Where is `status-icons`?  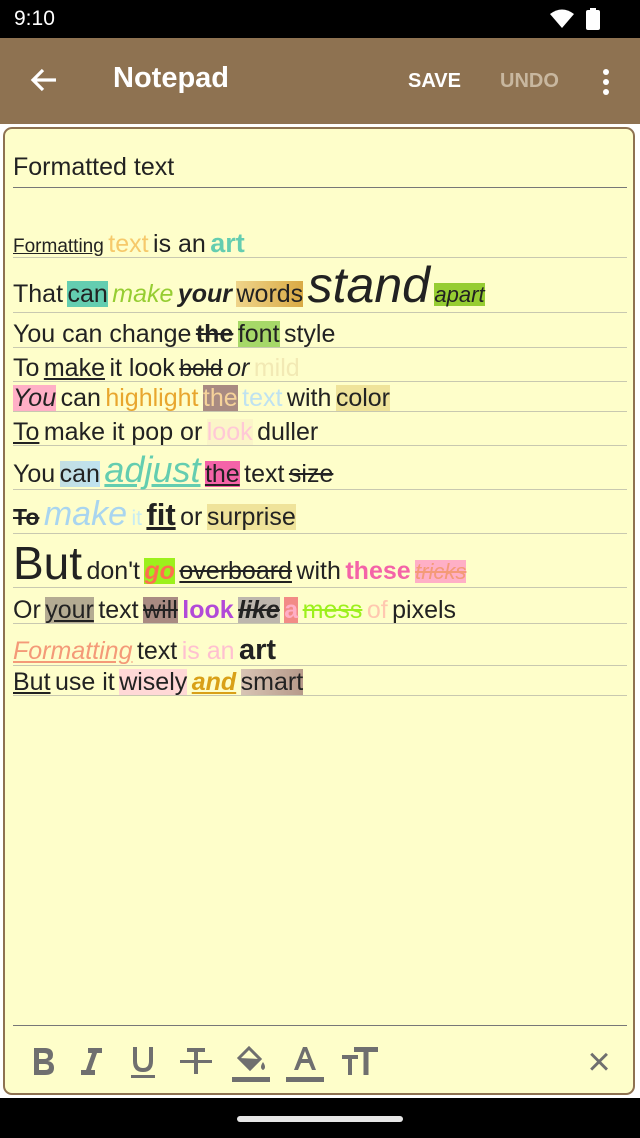
status-icons is located at coordinates (575, 19).